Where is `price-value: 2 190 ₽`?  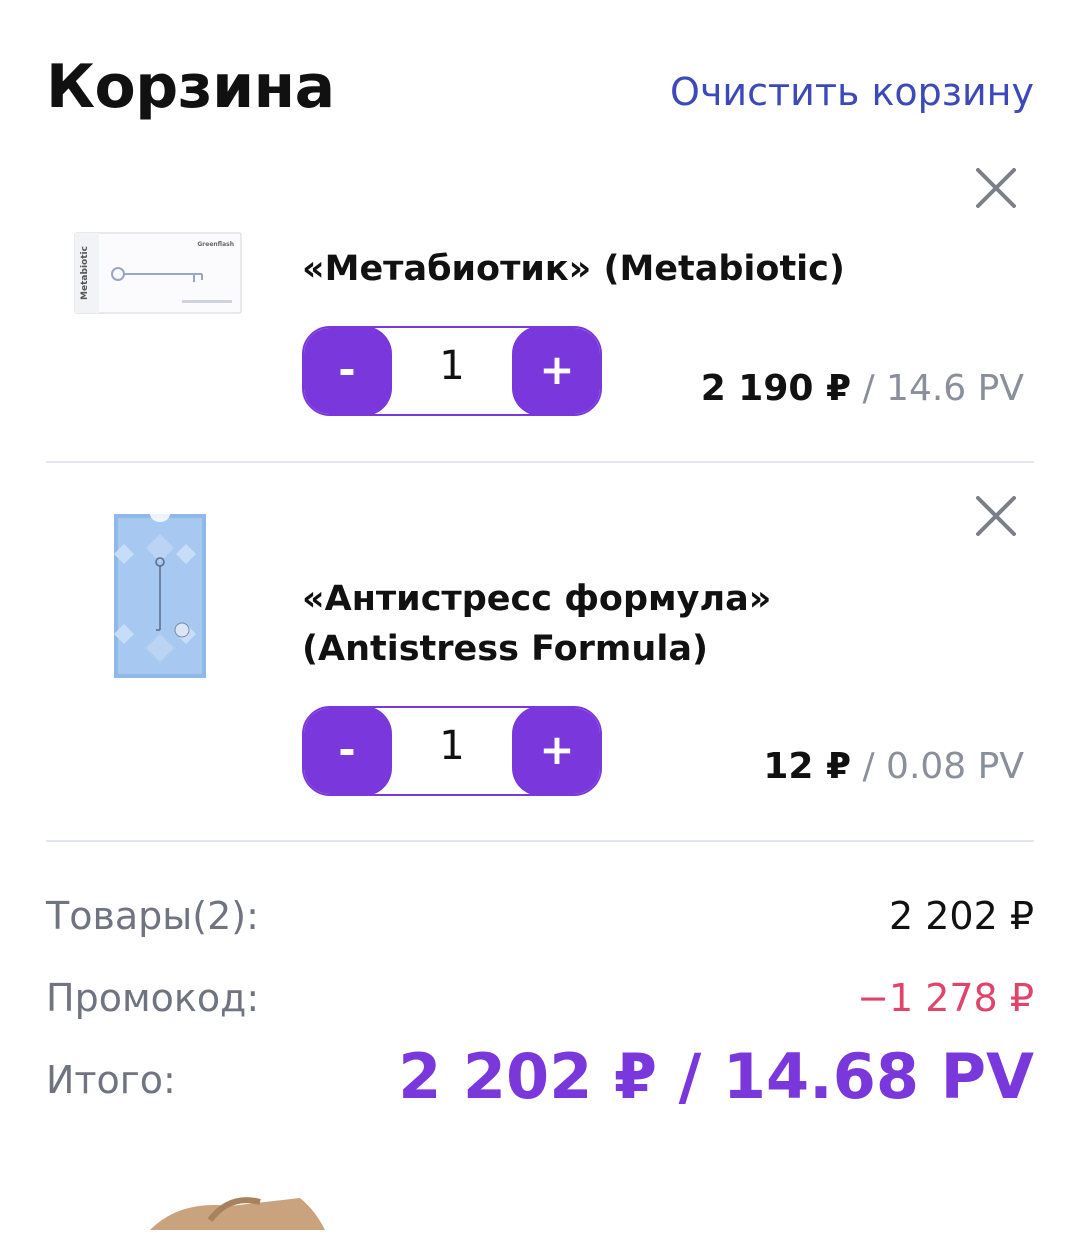 price-value: 2 190 ₽ is located at coordinates (776, 388).